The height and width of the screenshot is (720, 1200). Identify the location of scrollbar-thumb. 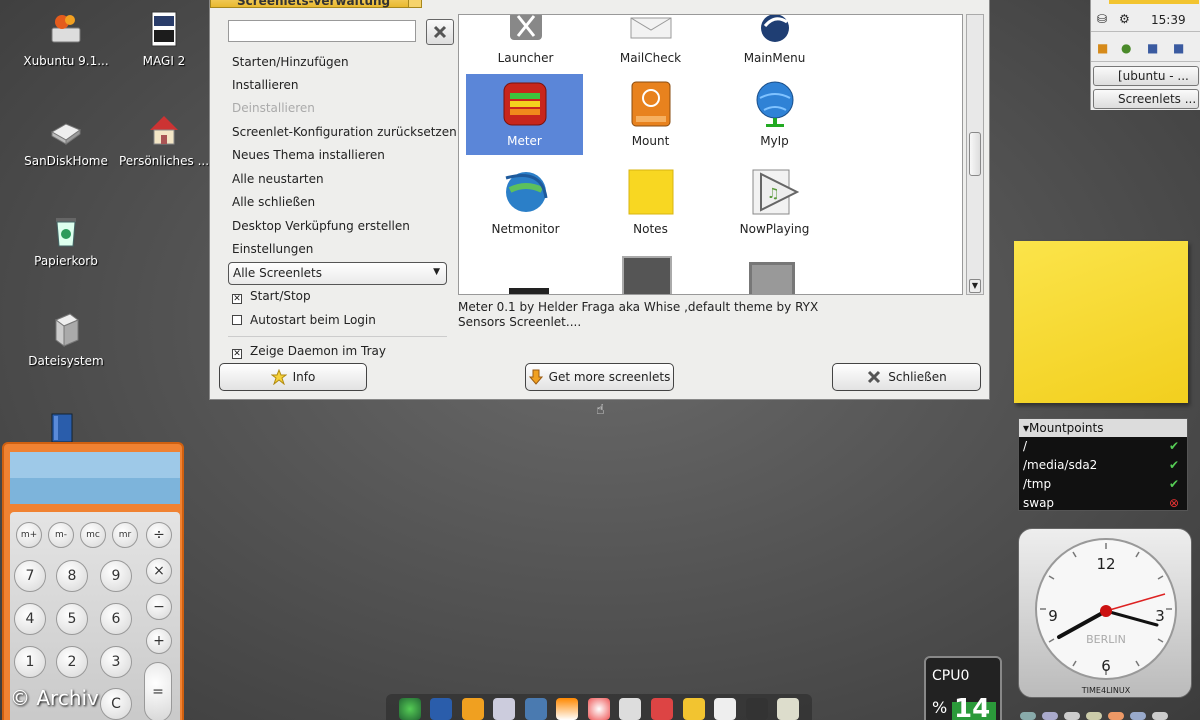
(975, 154).